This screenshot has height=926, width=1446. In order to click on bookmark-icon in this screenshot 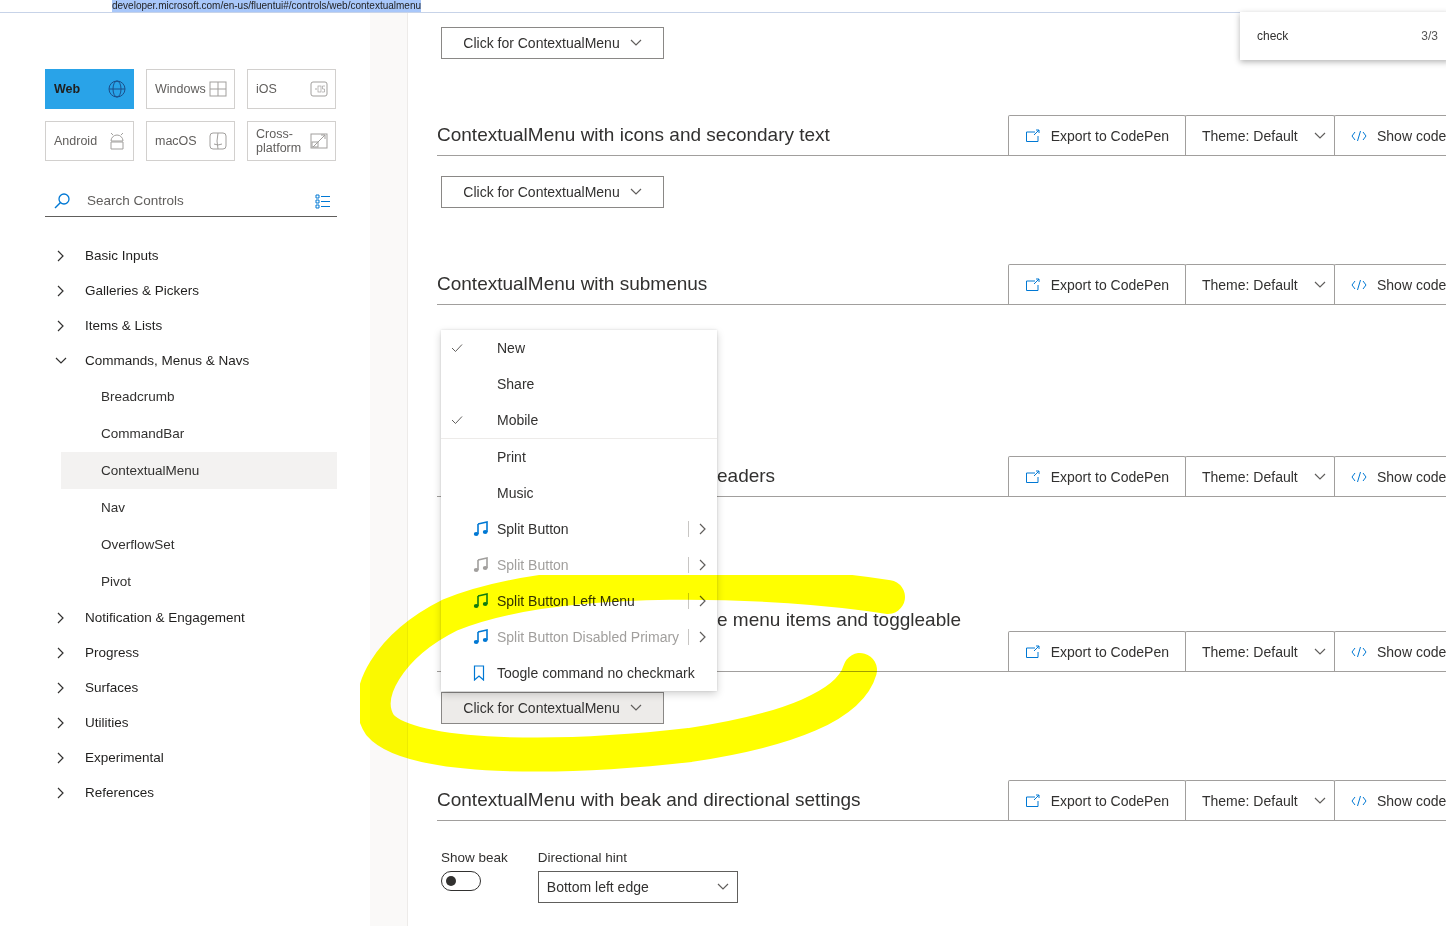, I will do `click(479, 673)`.